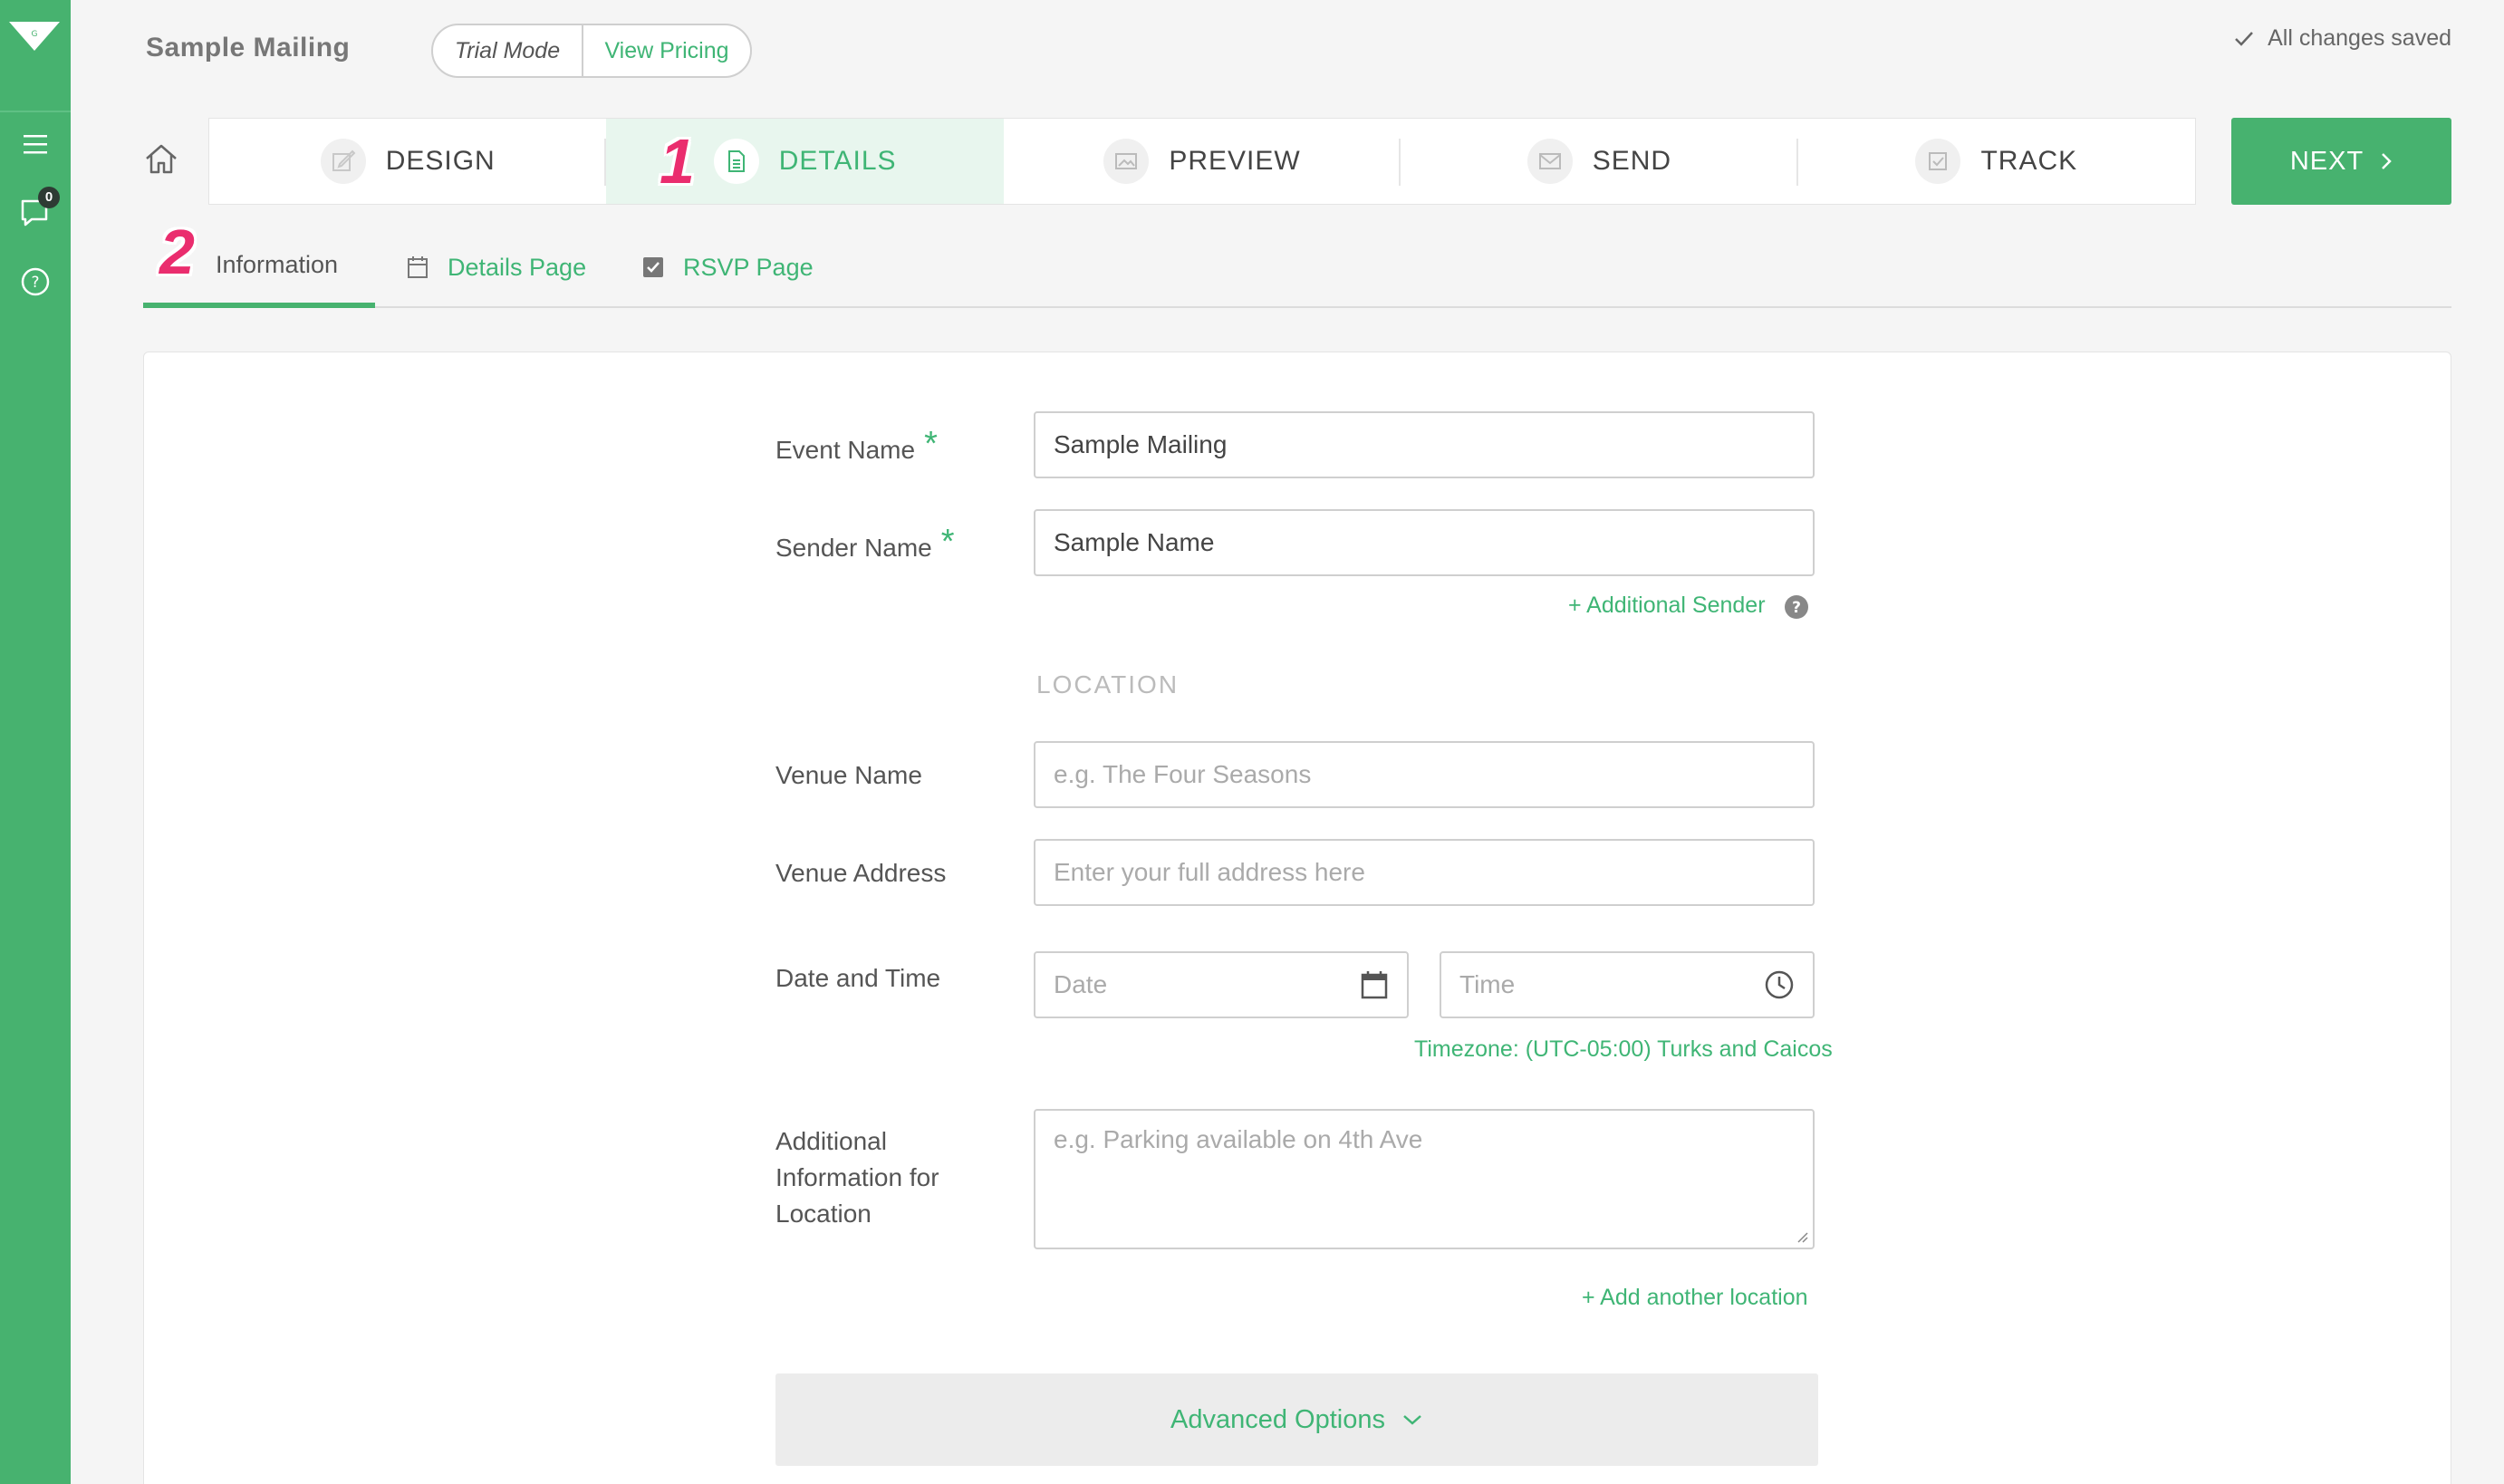 The height and width of the screenshot is (1484, 2504). Describe the element at coordinates (861, 873) in the screenshot. I see `venue-address-label: Venue Address` at that location.